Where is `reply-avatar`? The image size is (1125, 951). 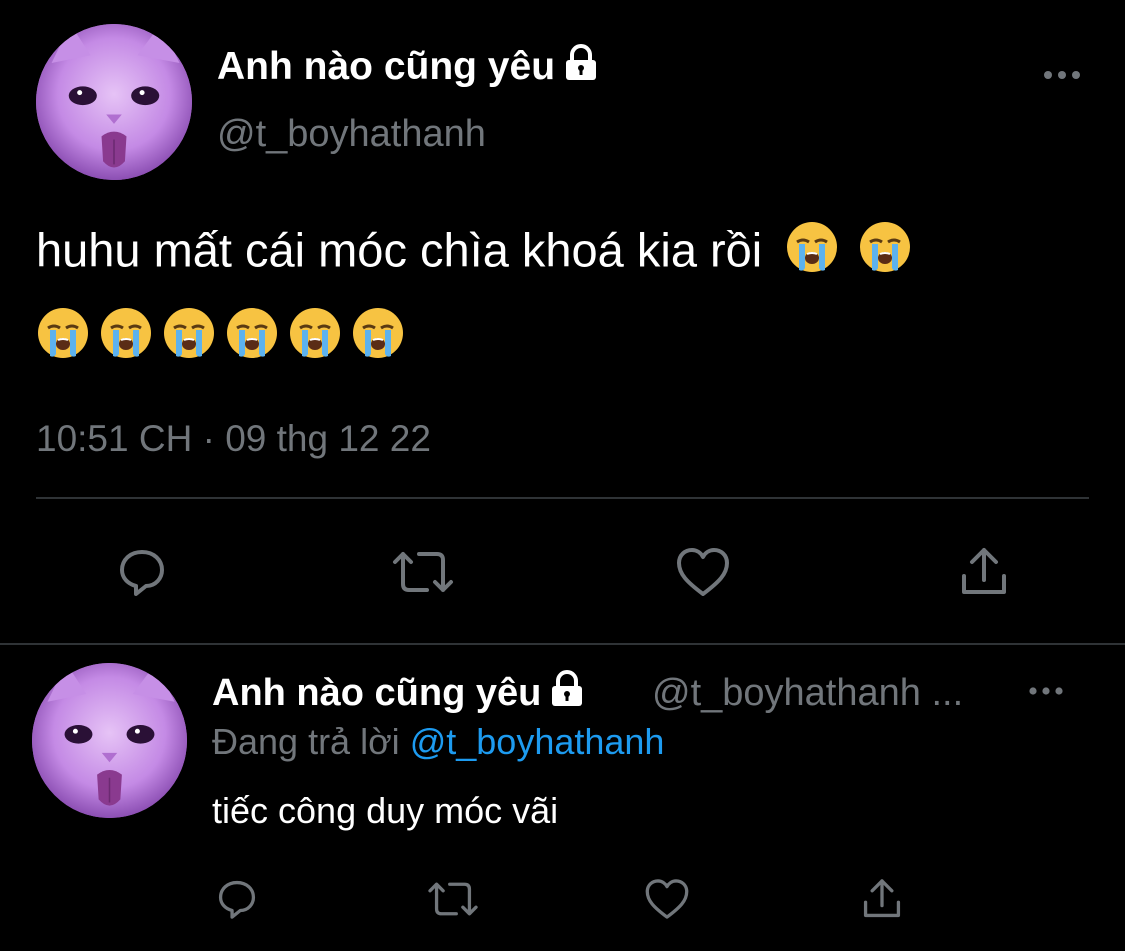 reply-avatar is located at coordinates (109, 740).